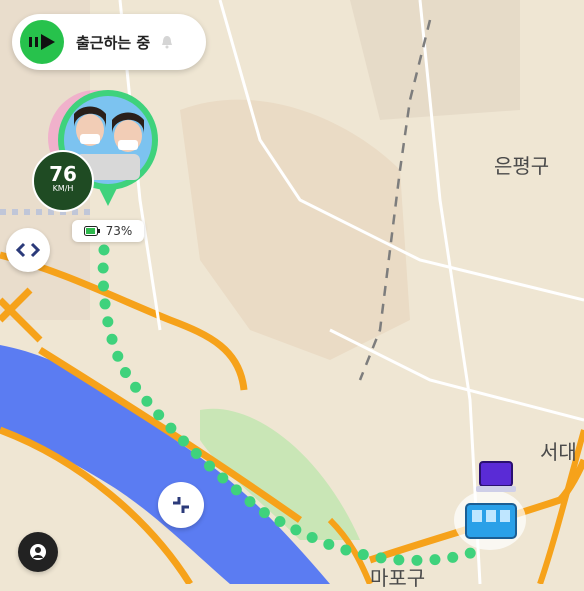 The image size is (584, 591). Describe the element at coordinates (113, 42) in the screenshot. I see `status-text: 출근하는 중` at that location.